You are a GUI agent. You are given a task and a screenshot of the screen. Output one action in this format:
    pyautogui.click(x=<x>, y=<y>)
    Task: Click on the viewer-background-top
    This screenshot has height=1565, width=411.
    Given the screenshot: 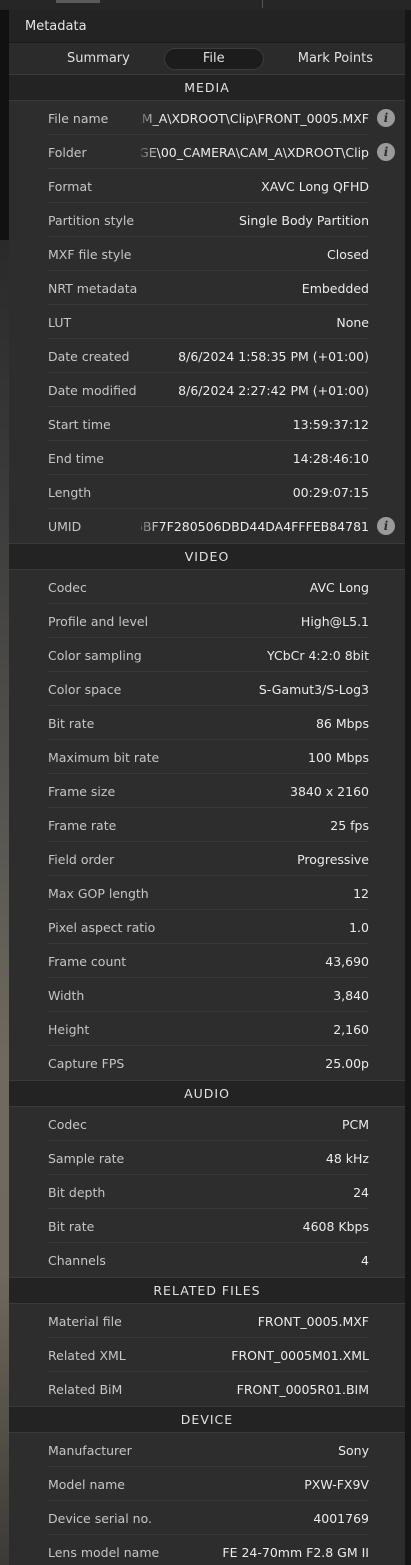 What is the action you would take?
    pyautogui.click(x=4, y=125)
    